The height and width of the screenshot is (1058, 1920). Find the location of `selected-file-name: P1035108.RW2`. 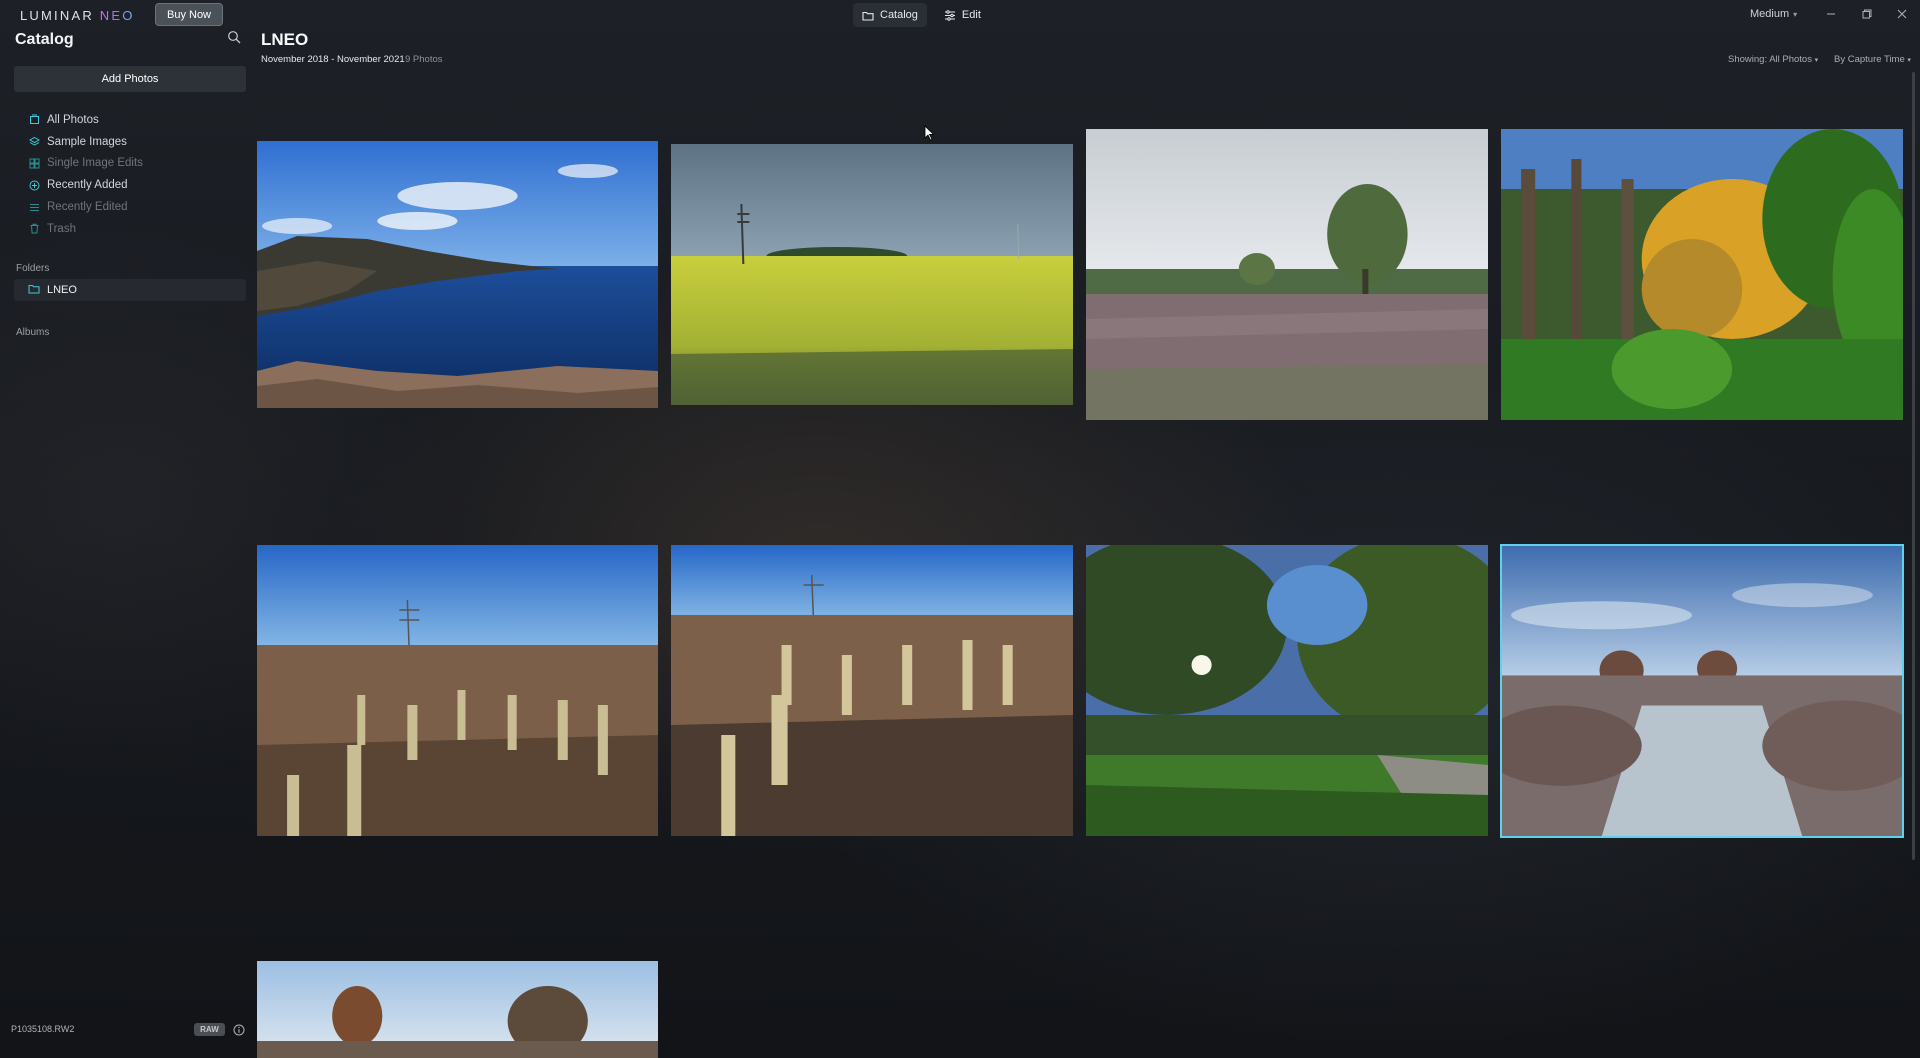

selected-file-name: P1035108.RW2 is located at coordinates (43, 1029).